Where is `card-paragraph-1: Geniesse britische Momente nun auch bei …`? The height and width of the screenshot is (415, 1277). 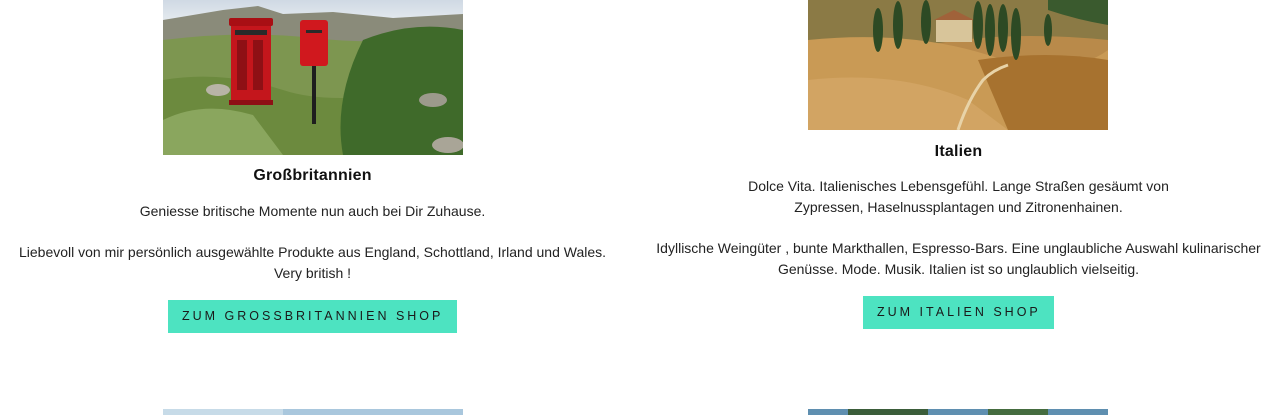
card-paragraph-1: Geniesse britische Momente nun auch bei … is located at coordinates (312, 211).